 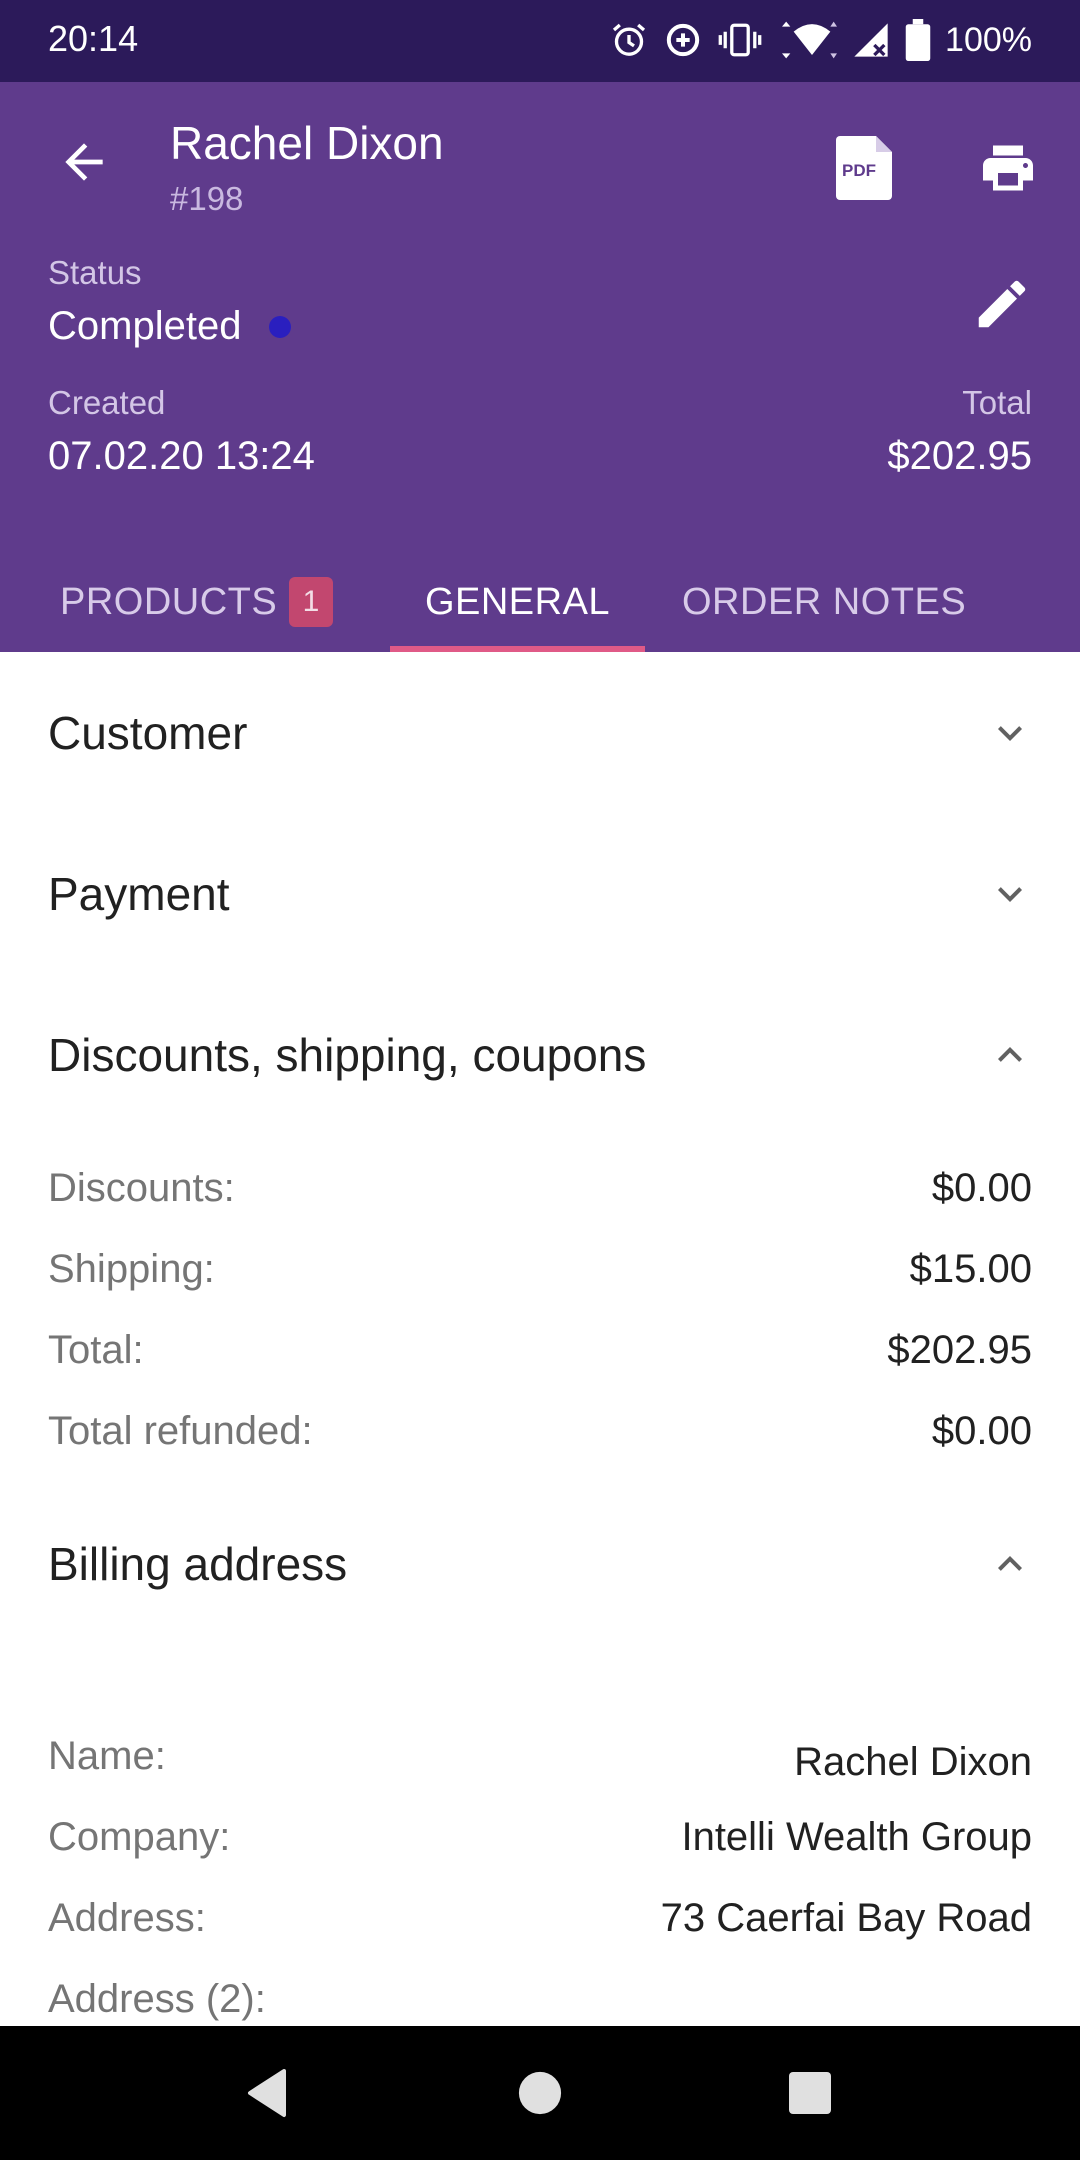 I want to click on status-label: Status, so click(x=95, y=272).